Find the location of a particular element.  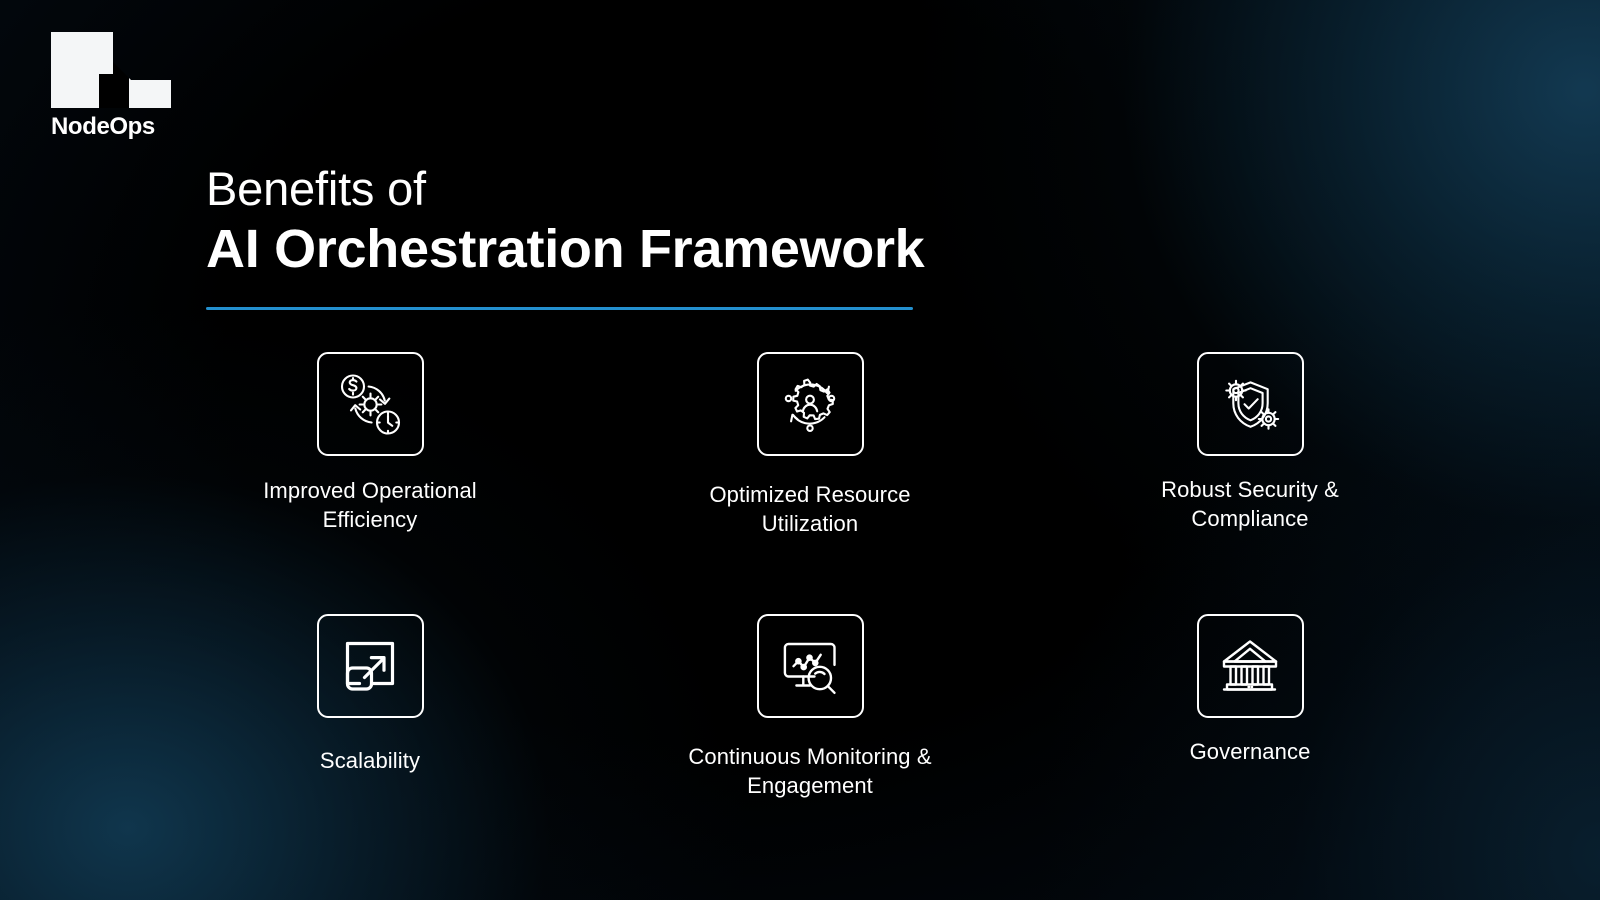

brand-wordmark: NodeOps is located at coordinates (103, 126).